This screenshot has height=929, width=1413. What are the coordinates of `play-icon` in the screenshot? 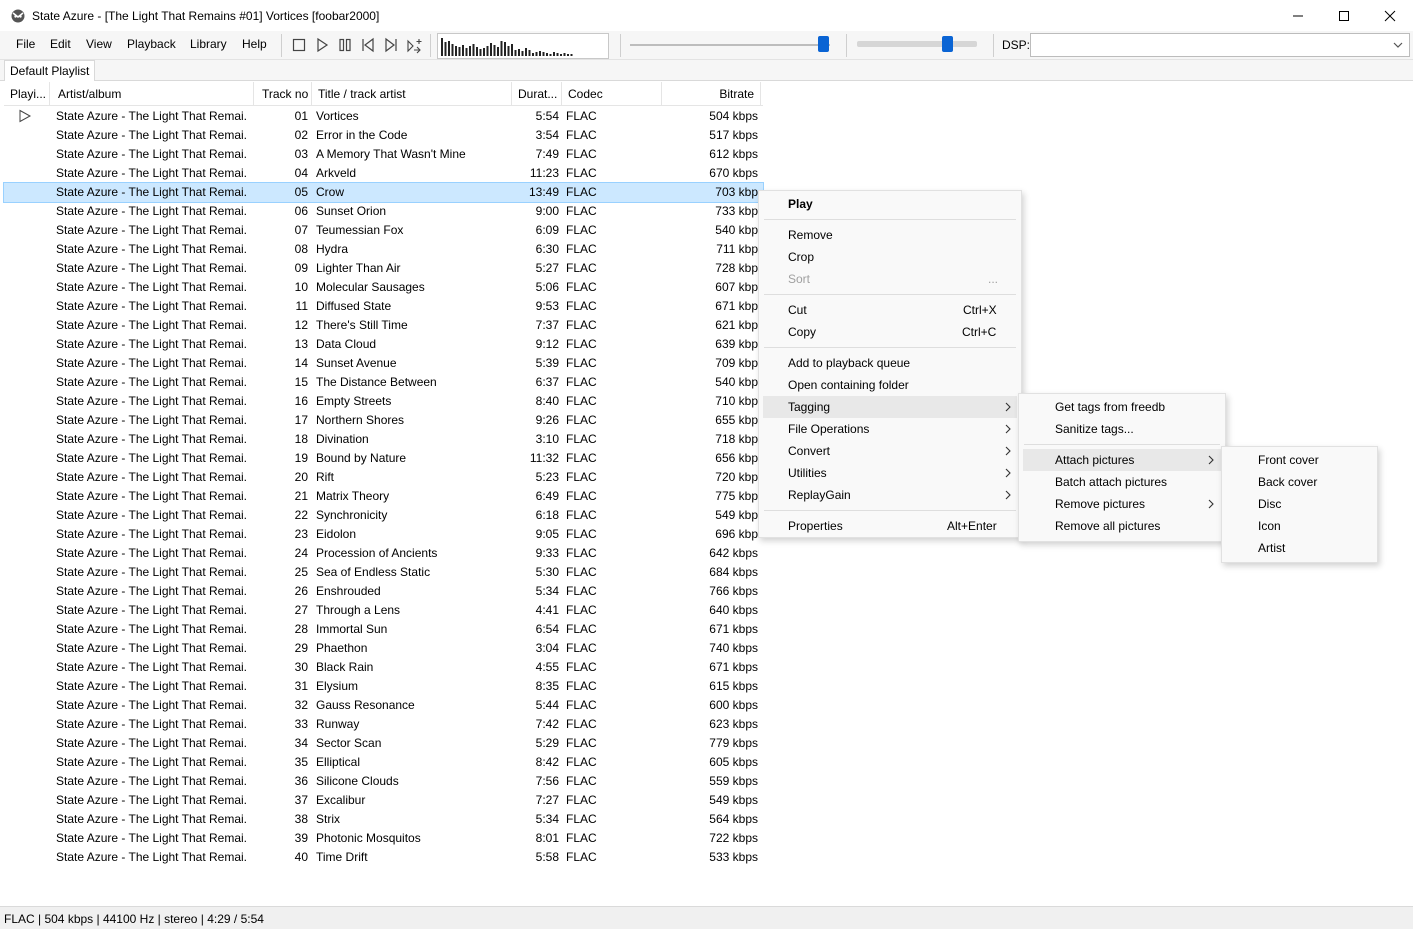 It's located at (322, 45).